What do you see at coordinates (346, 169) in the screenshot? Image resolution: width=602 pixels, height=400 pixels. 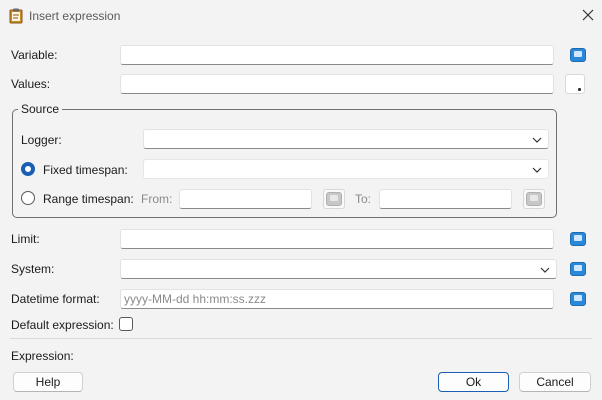 I see `fixed-timespan-combobox` at bounding box center [346, 169].